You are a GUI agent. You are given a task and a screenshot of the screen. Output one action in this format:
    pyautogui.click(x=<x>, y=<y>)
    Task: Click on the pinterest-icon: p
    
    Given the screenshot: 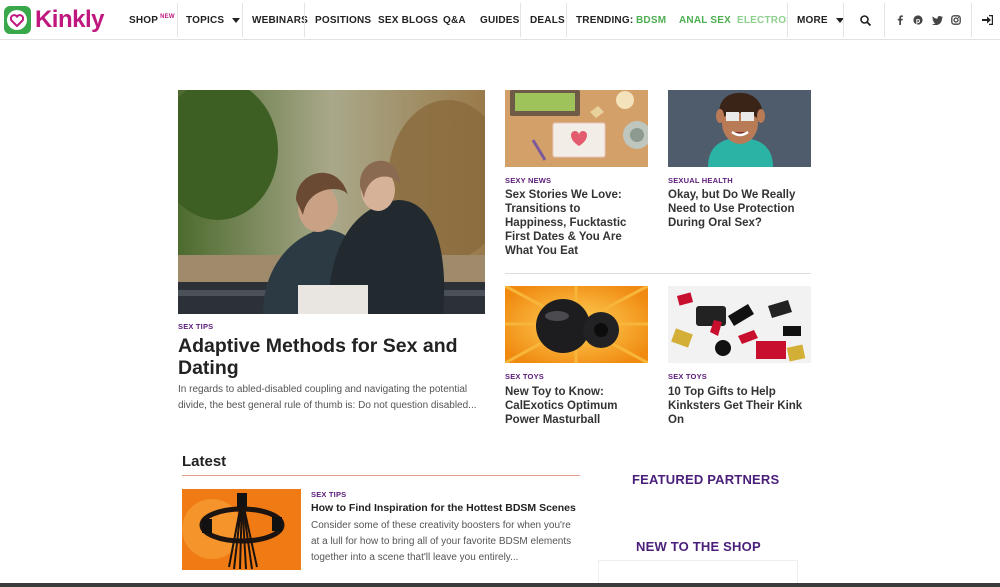 What is the action you would take?
    pyautogui.click(x=918, y=20)
    